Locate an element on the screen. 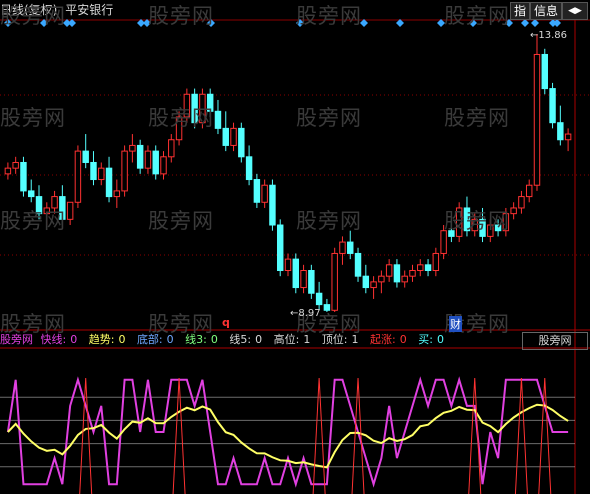 This screenshot has height=494, width=590. nav-arrows-icon: ◀▶ is located at coordinates (575, 11).